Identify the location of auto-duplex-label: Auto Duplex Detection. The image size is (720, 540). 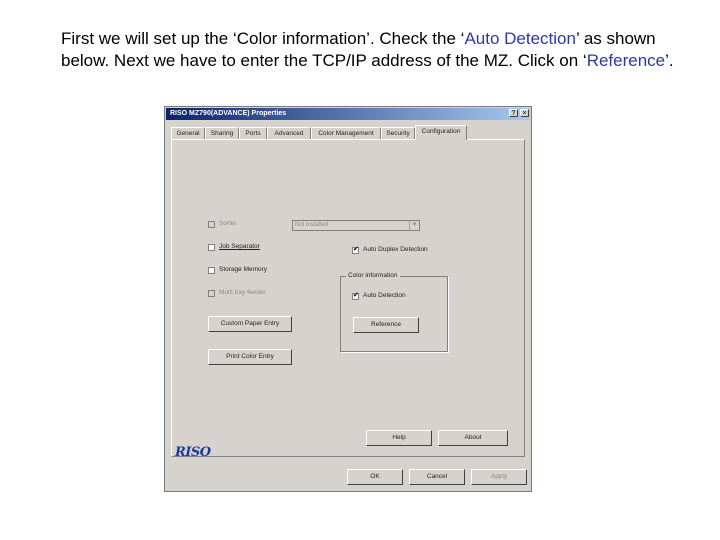
(395, 249).